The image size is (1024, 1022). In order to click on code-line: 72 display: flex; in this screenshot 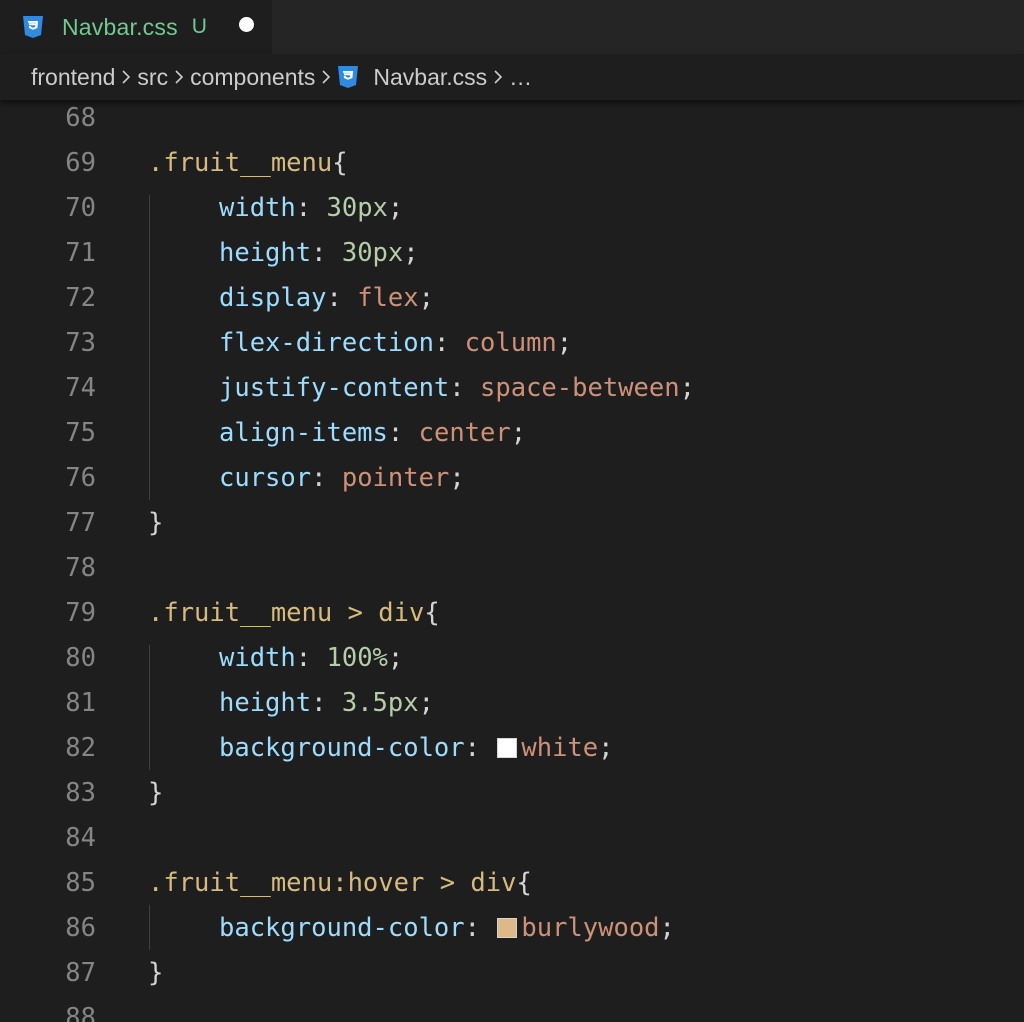, I will do `click(512, 298)`.